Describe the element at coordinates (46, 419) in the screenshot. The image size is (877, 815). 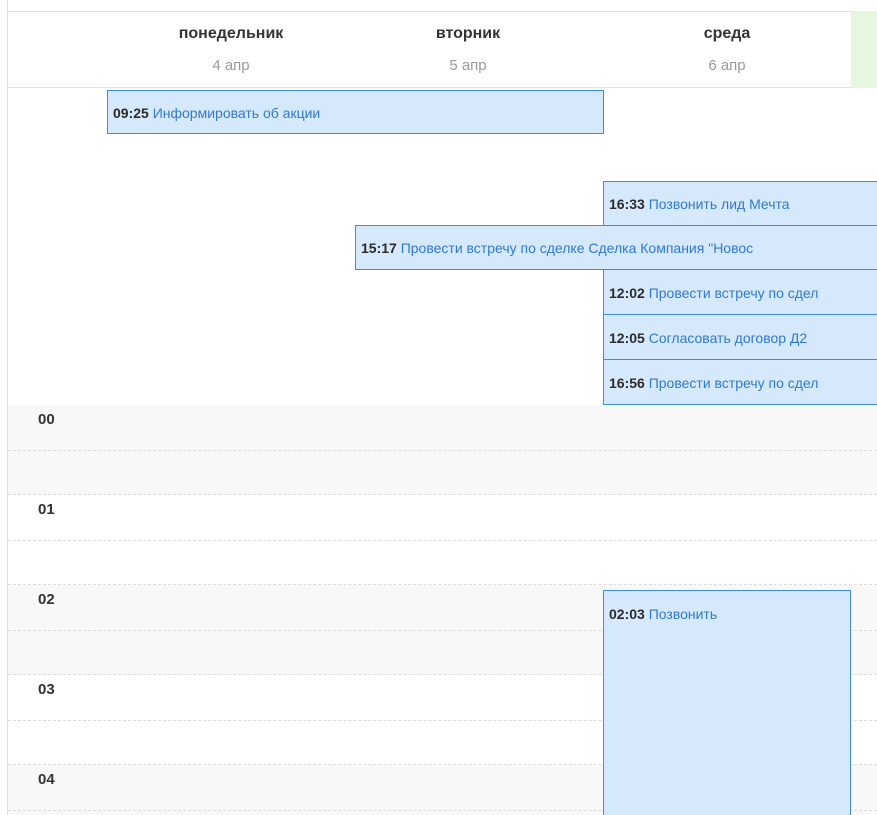
I see `hour-label: 00` at that location.